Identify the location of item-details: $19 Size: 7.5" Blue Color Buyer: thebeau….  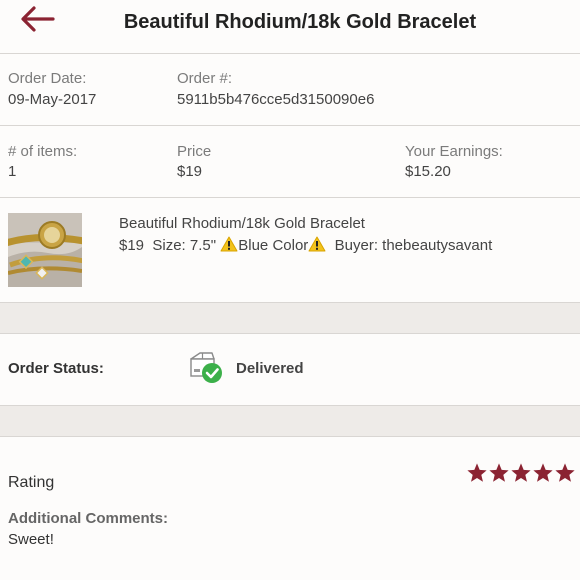
(305, 245).